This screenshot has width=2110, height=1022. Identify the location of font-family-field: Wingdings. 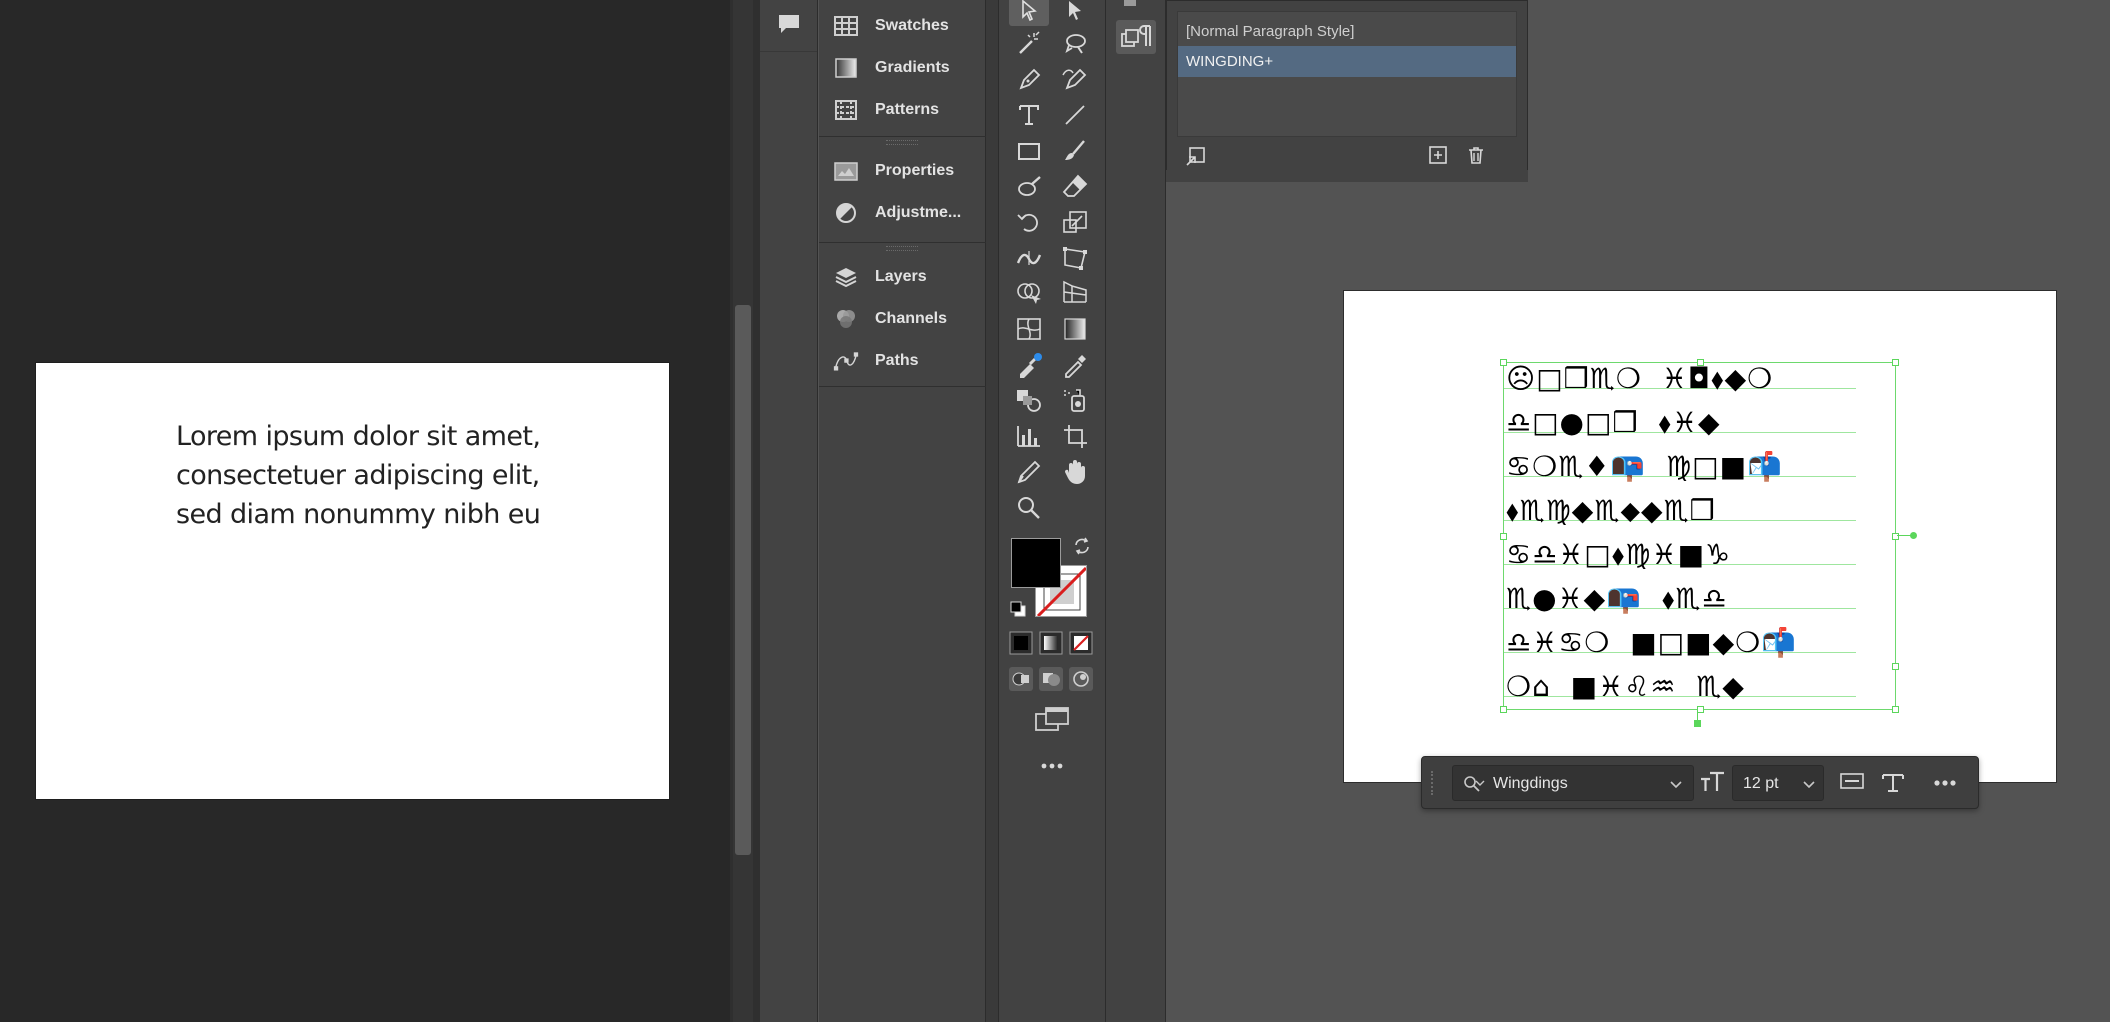
(1573, 783).